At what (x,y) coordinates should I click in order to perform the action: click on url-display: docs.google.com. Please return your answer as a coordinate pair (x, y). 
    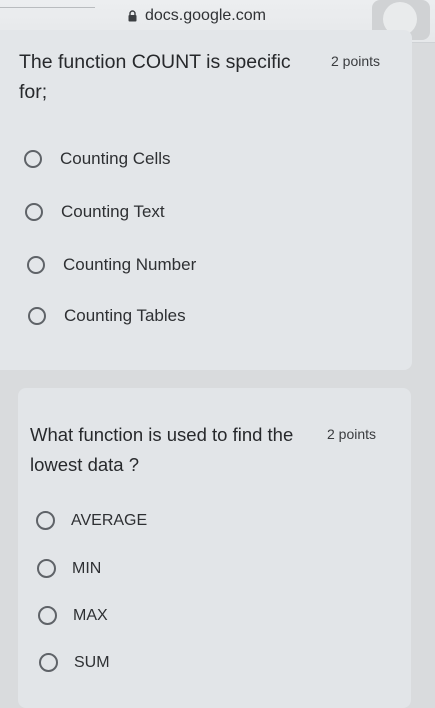
    Looking at the image, I should click on (197, 16).